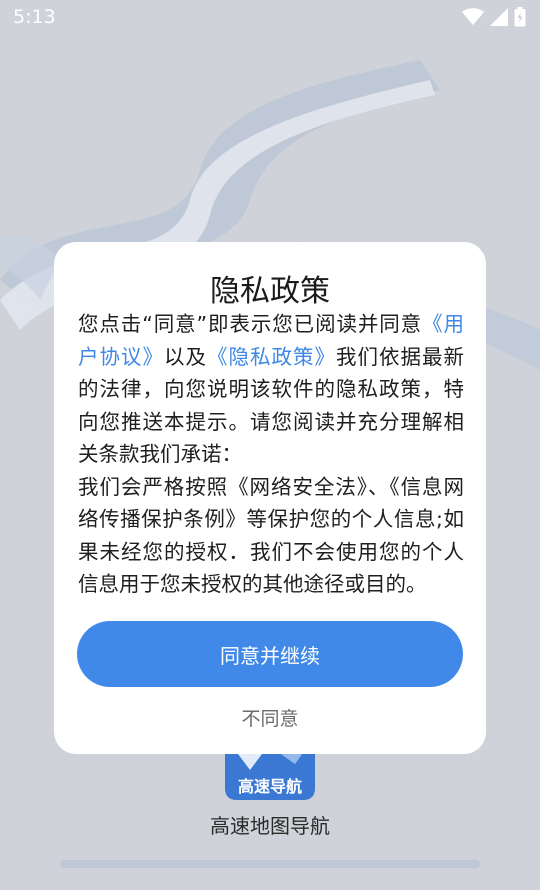  I want to click on home-indicator, so click(270, 864).